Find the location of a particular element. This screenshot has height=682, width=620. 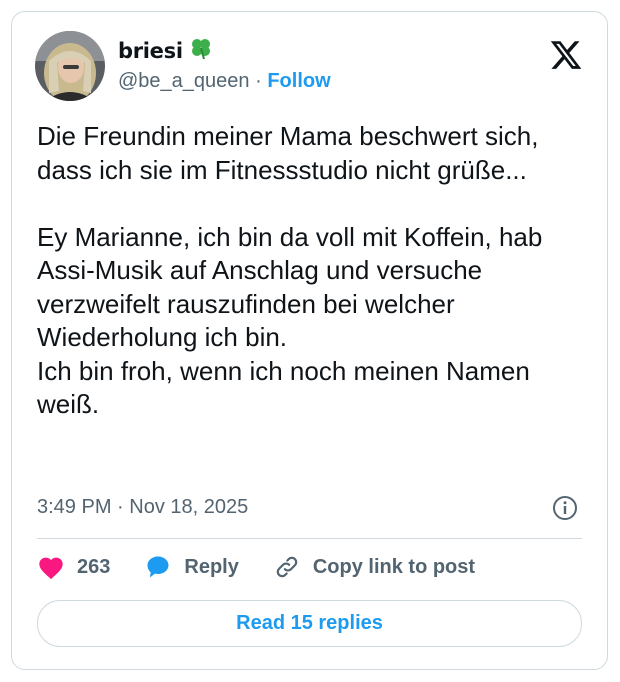

x-logo-icon is located at coordinates (566, 55).